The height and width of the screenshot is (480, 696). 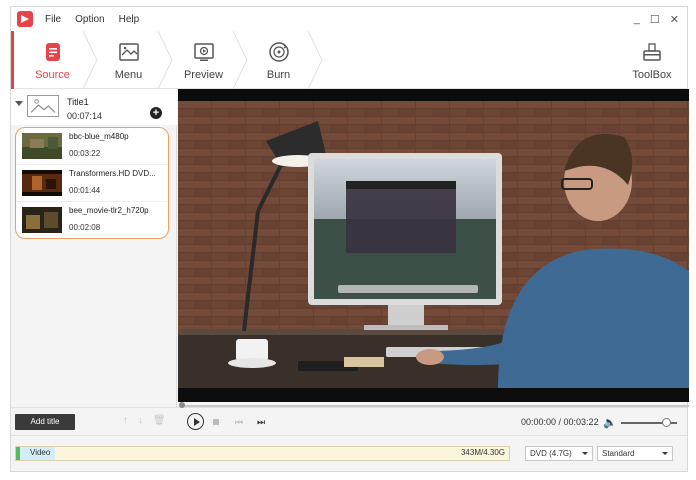 What do you see at coordinates (85, 153) in the screenshot?
I see `clip-duration: 00:03:22` at bounding box center [85, 153].